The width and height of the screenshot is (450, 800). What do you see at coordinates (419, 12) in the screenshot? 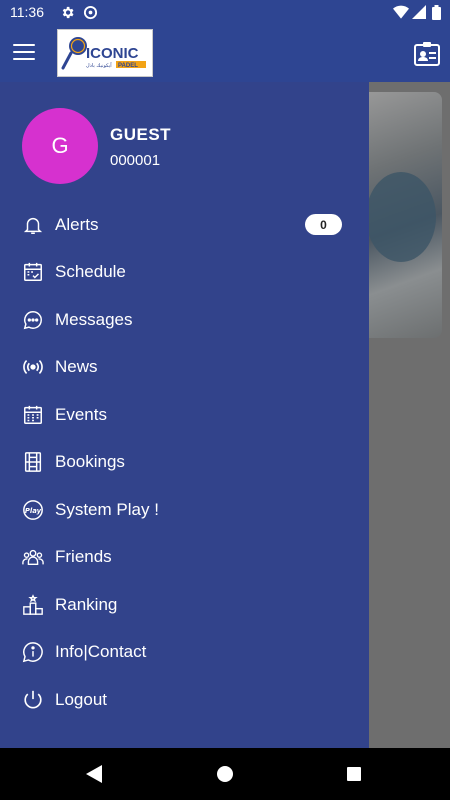
I see `signal-icon` at bounding box center [419, 12].